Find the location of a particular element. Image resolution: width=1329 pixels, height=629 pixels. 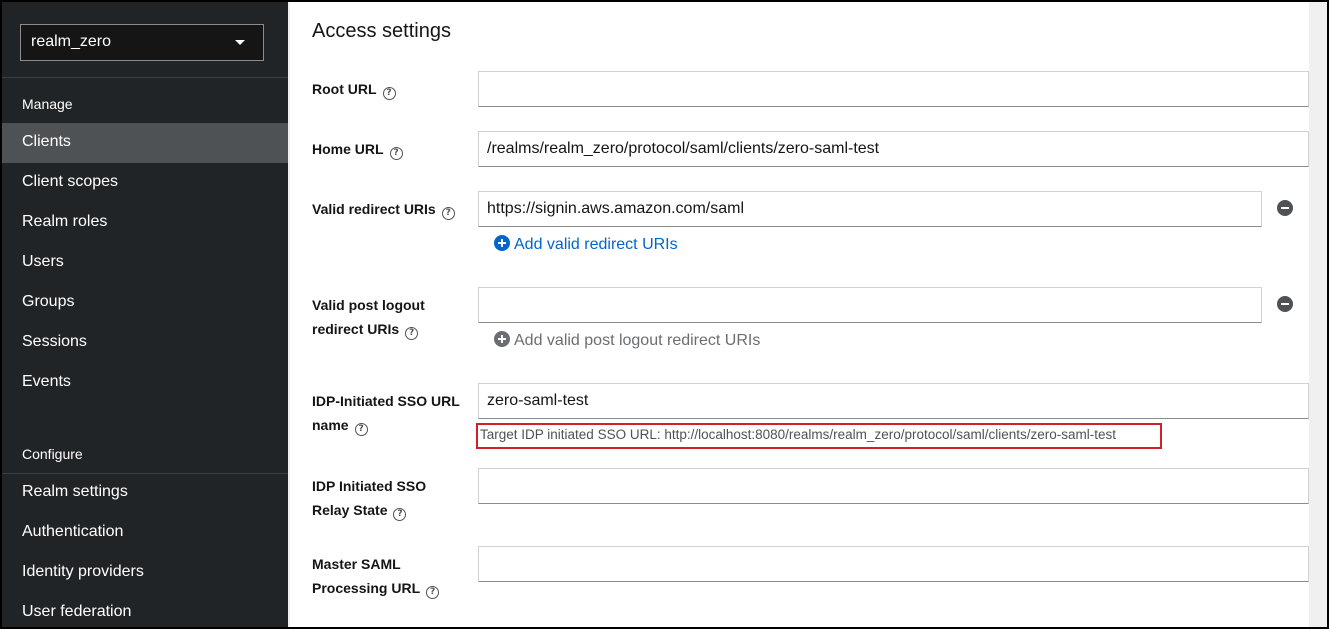

remove-redirect-uri-icon is located at coordinates (1285, 208).